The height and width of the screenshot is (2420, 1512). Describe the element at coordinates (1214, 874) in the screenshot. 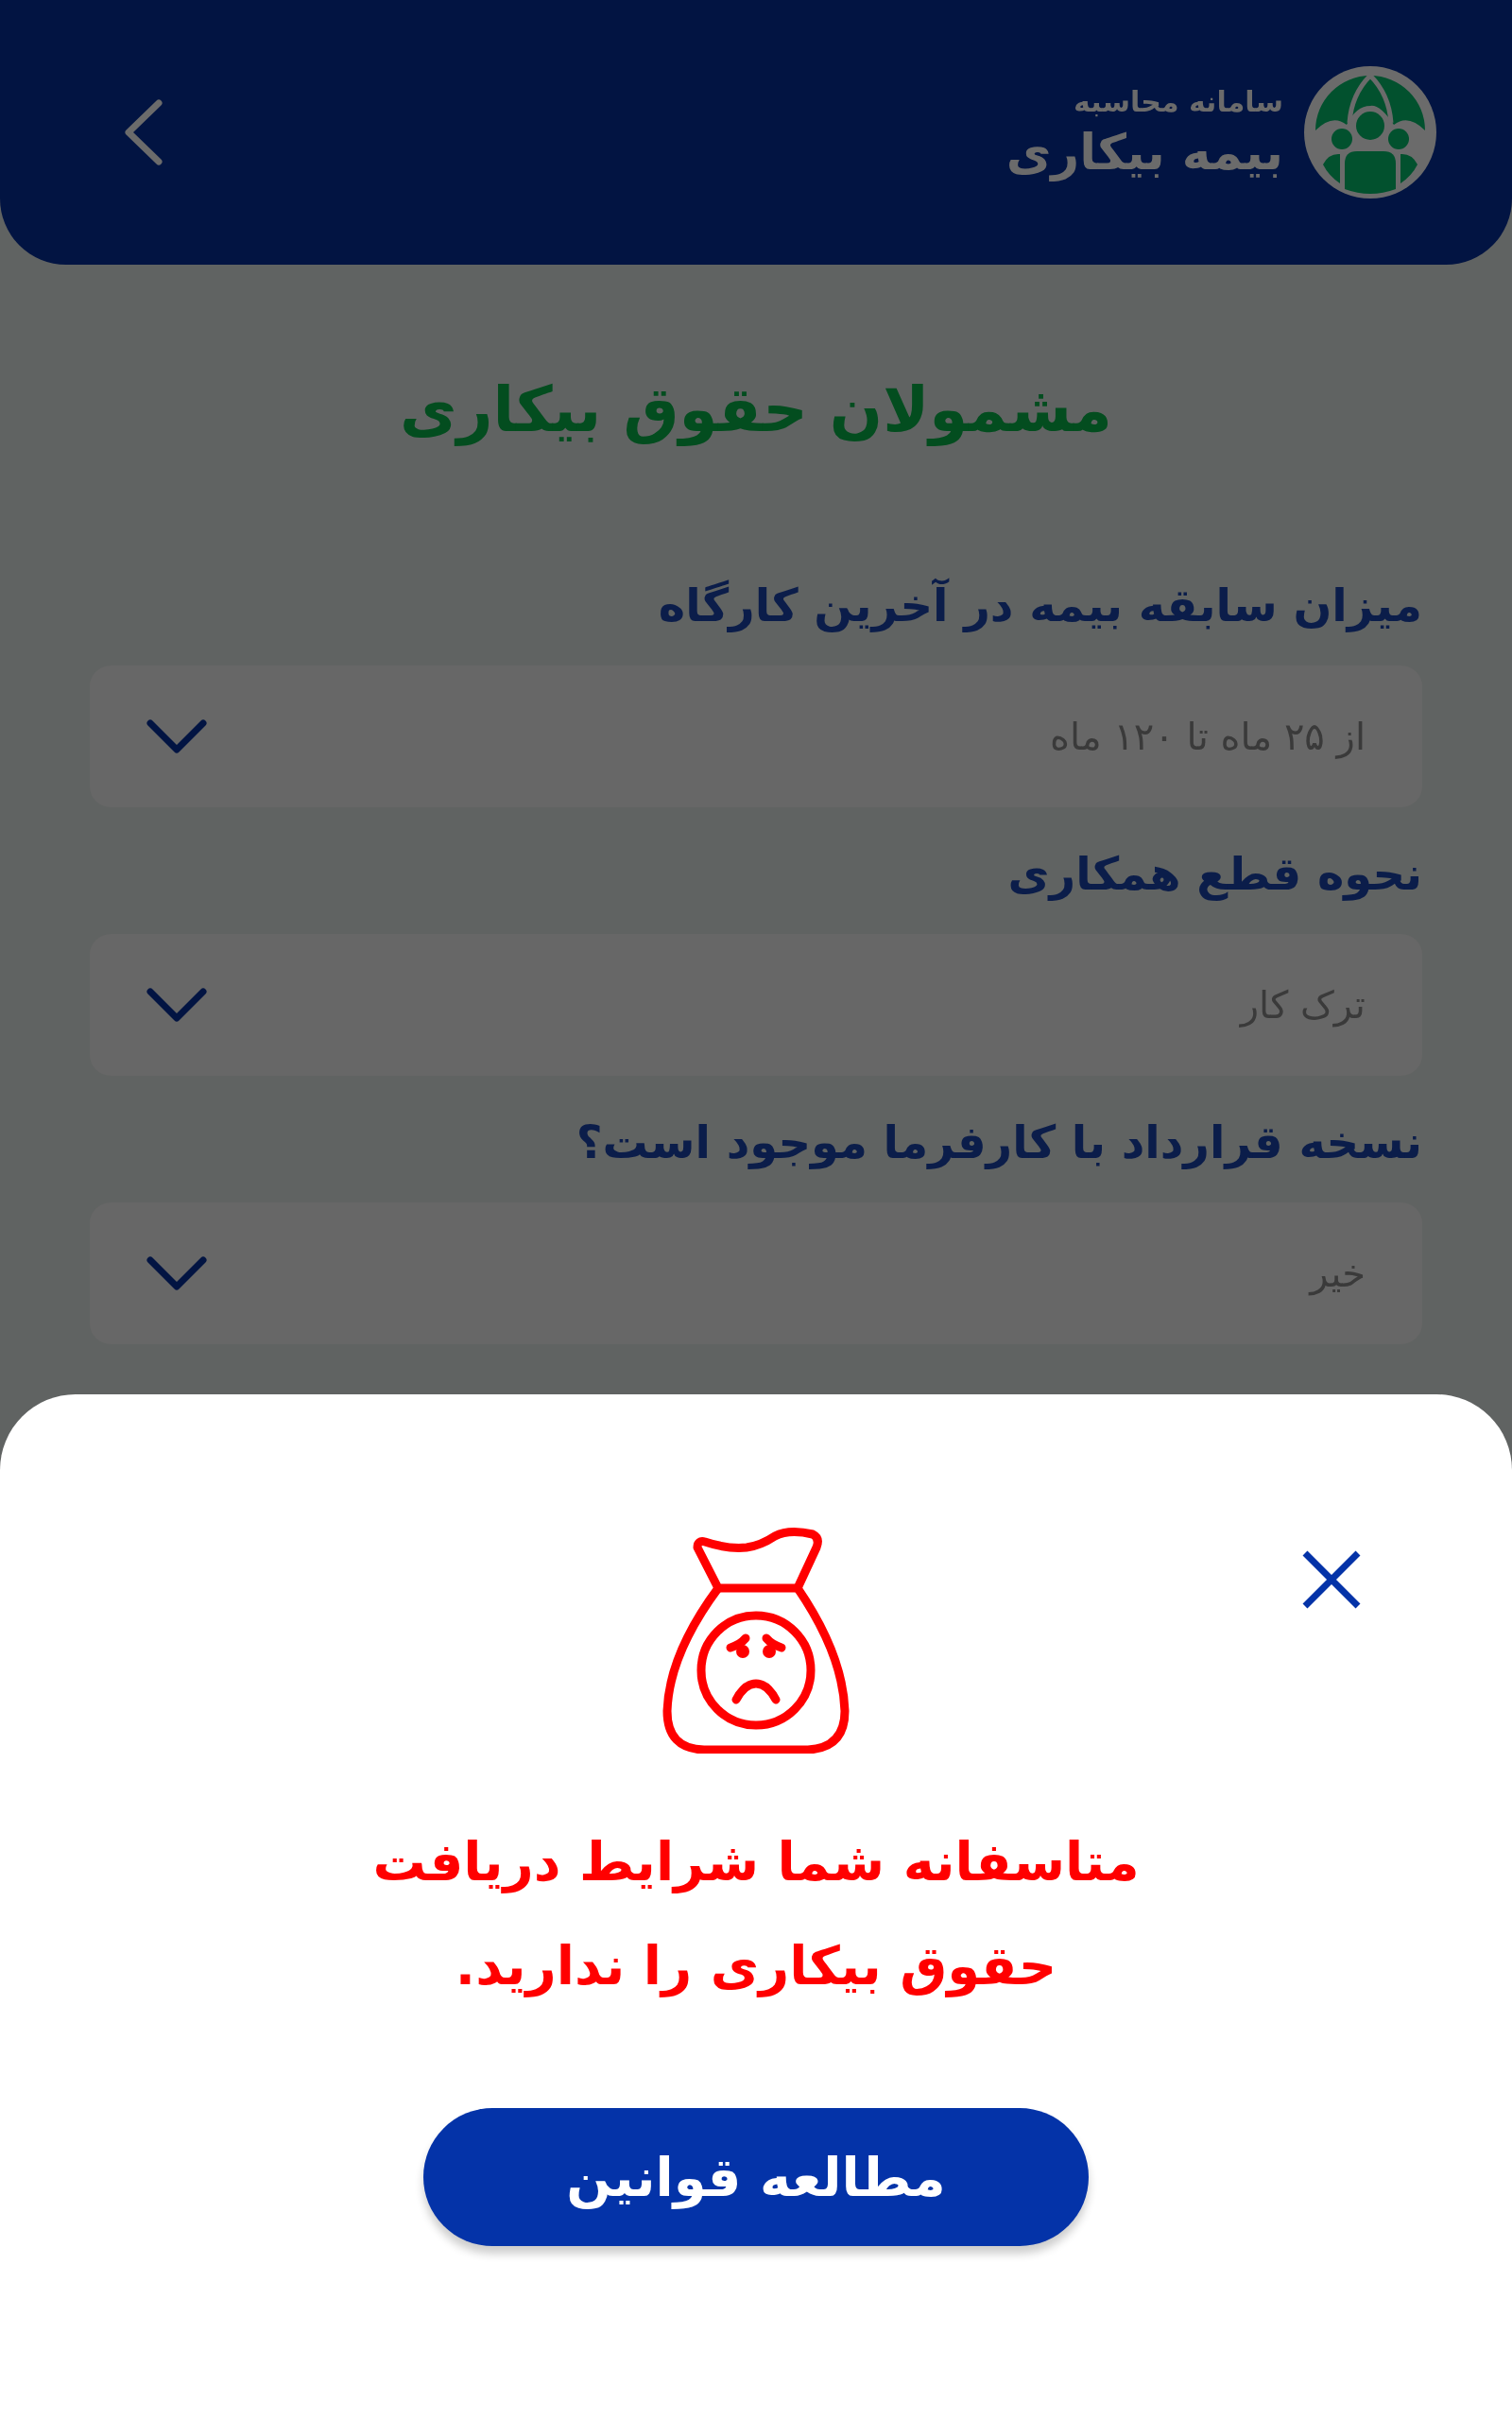

I see `field-label: نحوه قطع همکاری` at that location.